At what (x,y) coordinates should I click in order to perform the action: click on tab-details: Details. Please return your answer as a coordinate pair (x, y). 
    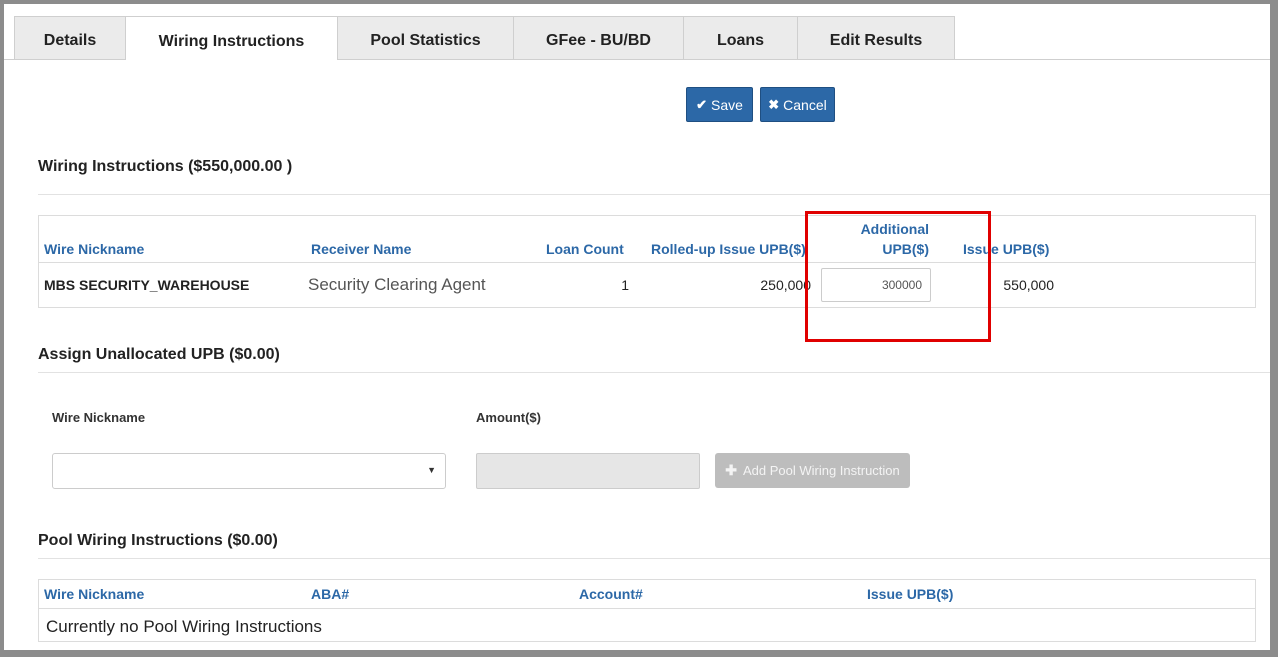
    Looking at the image, I should click on (70, 37).